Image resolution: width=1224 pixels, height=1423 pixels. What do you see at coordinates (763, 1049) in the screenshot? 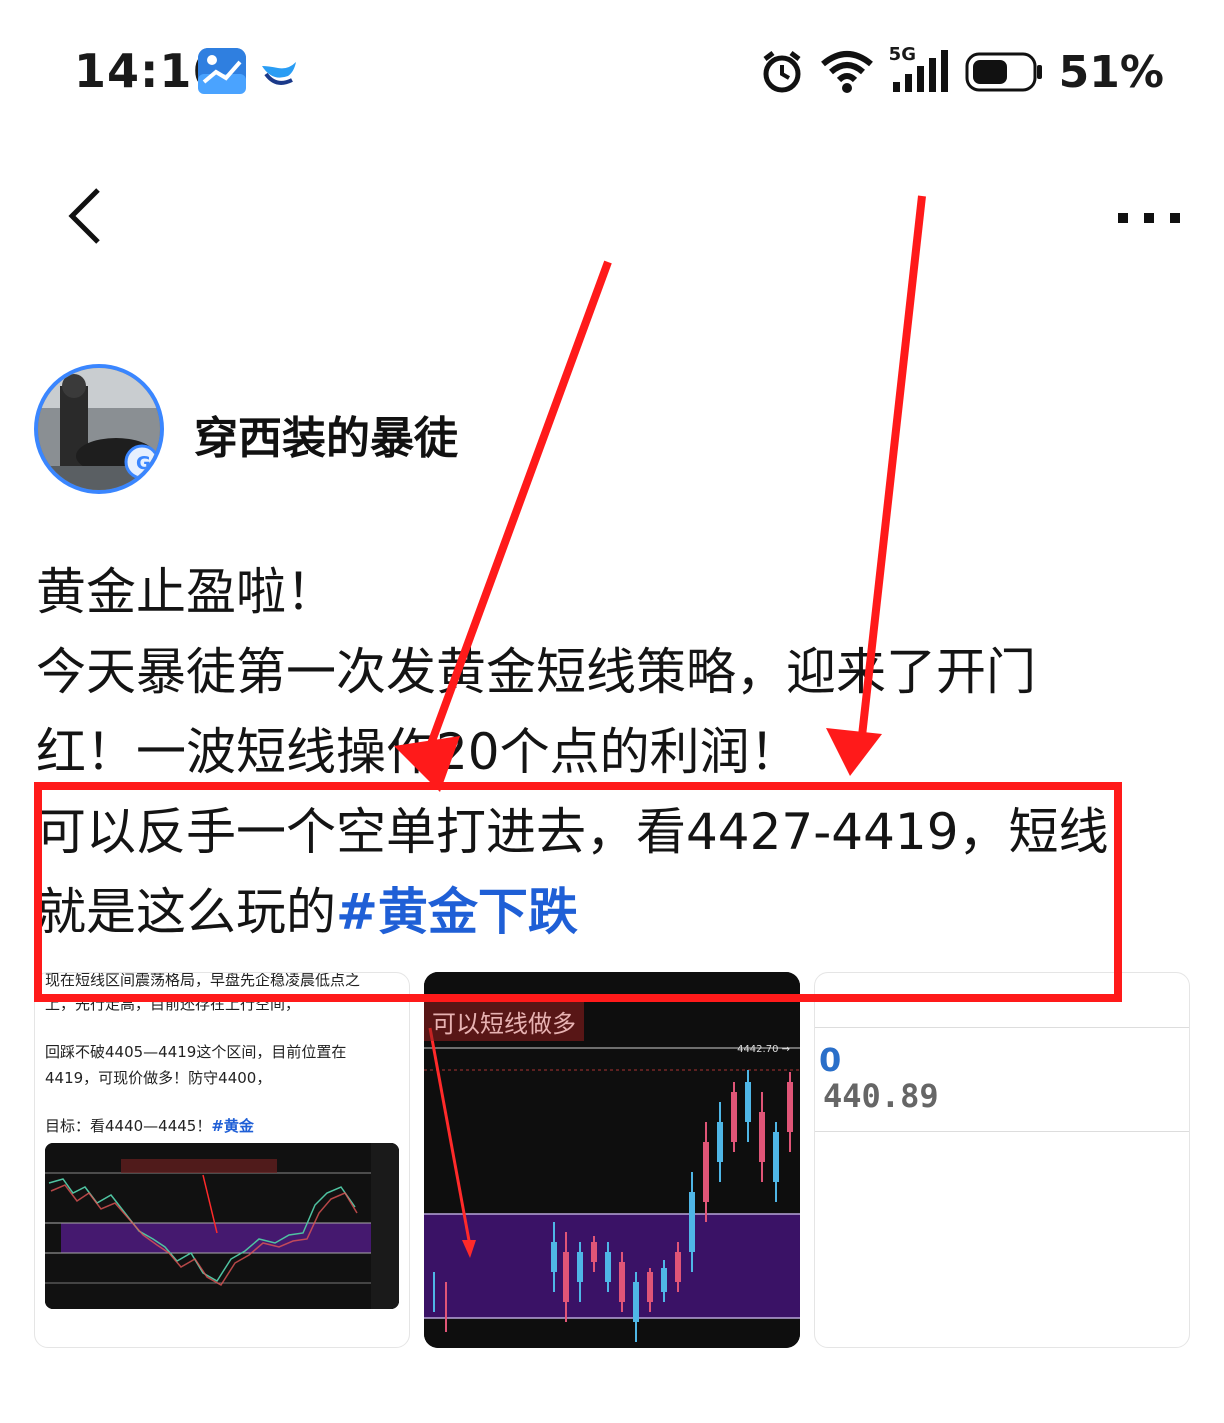
I see `image2-price-tag: 4442.70 →` at bounding box center [763, 1049].